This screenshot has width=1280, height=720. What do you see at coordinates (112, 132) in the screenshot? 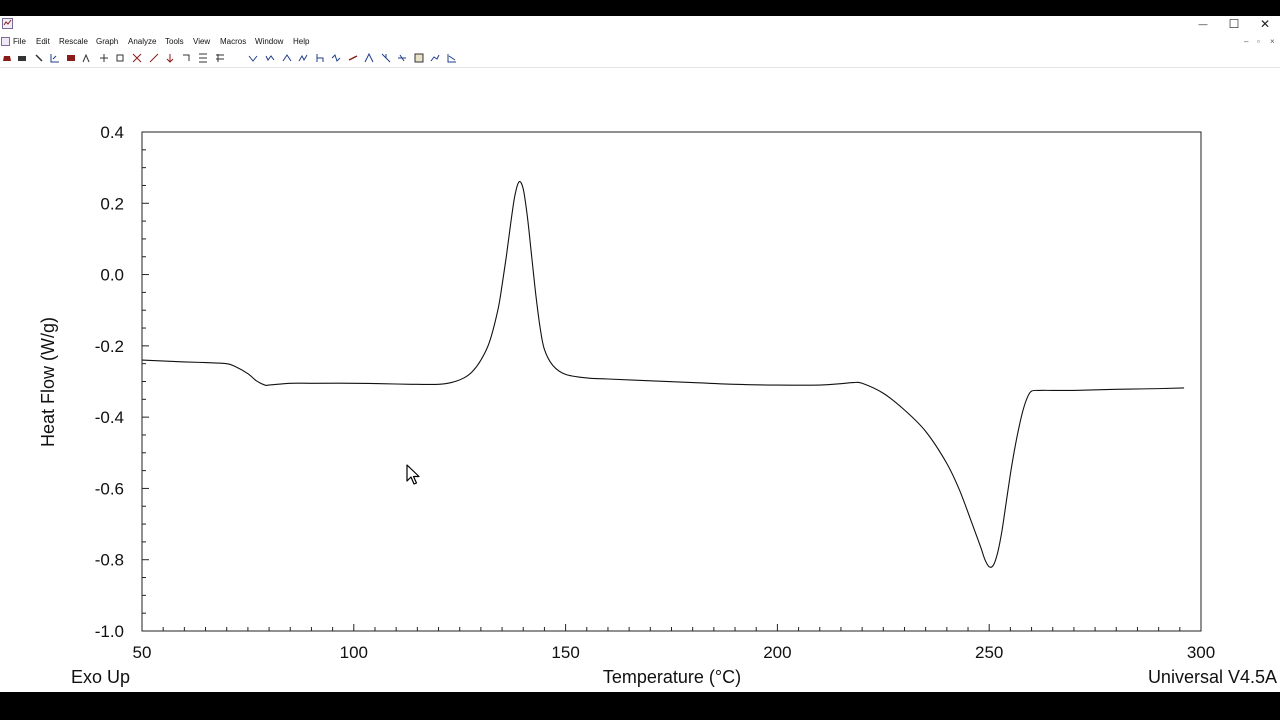
I see `y-tick-label: 0.4` at bounding box center [112, 132].